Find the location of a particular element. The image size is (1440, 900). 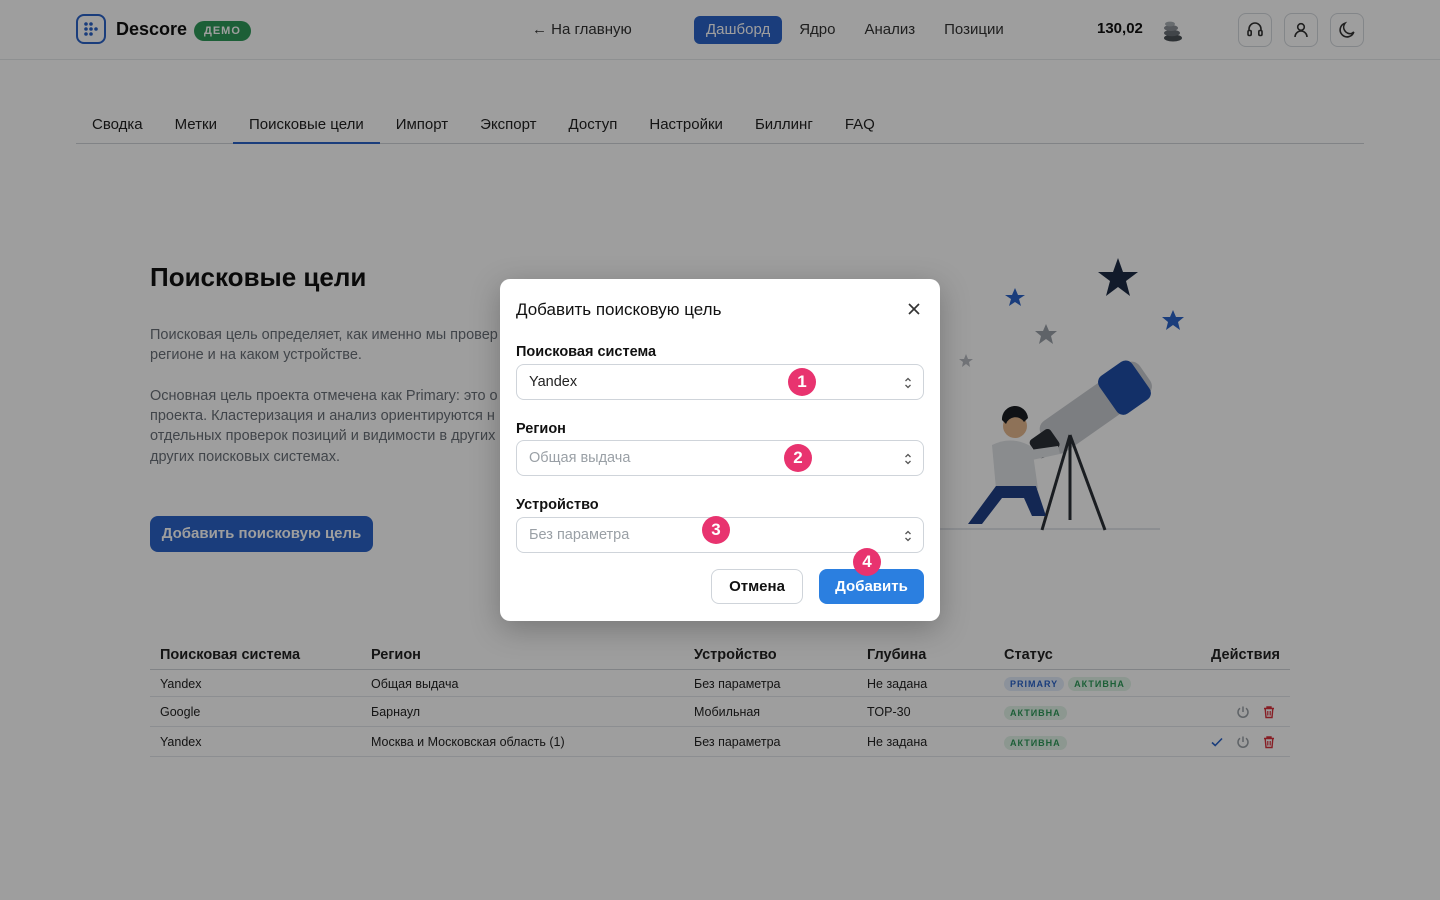

search-engine-label: Поисковая система is located at coordinates (586, 352).